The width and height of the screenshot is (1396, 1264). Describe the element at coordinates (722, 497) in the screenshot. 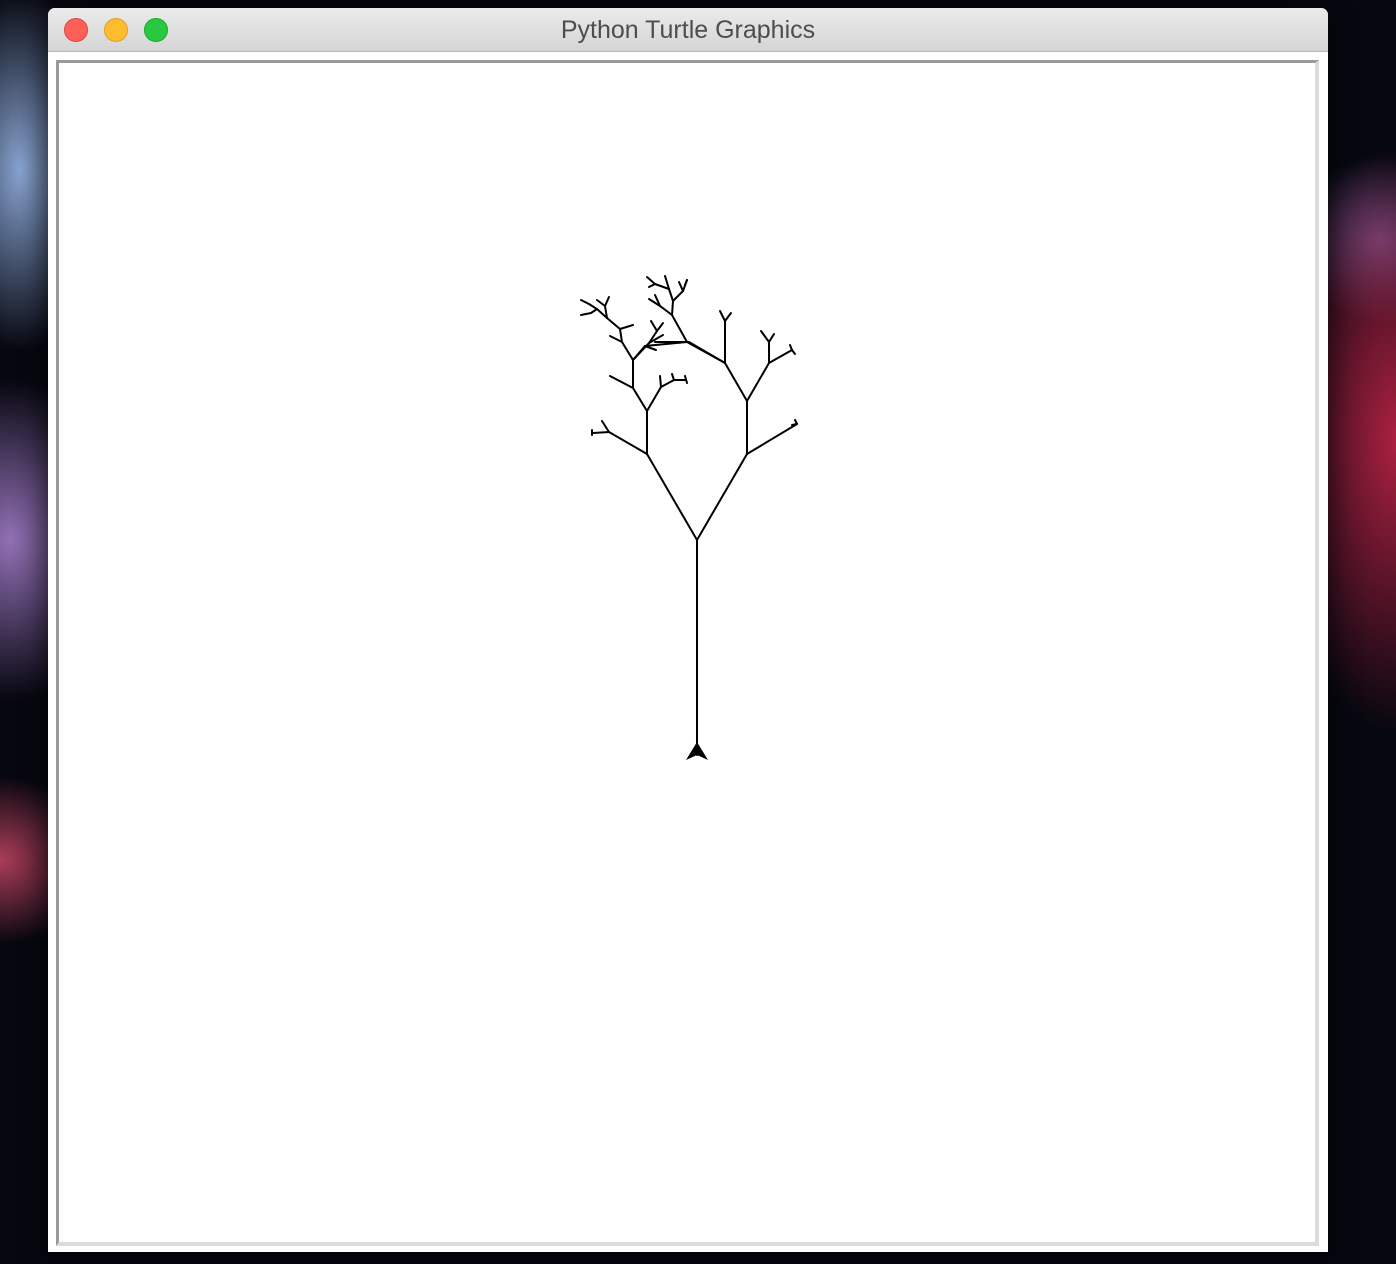

I see `tree-branch-right` at that location.